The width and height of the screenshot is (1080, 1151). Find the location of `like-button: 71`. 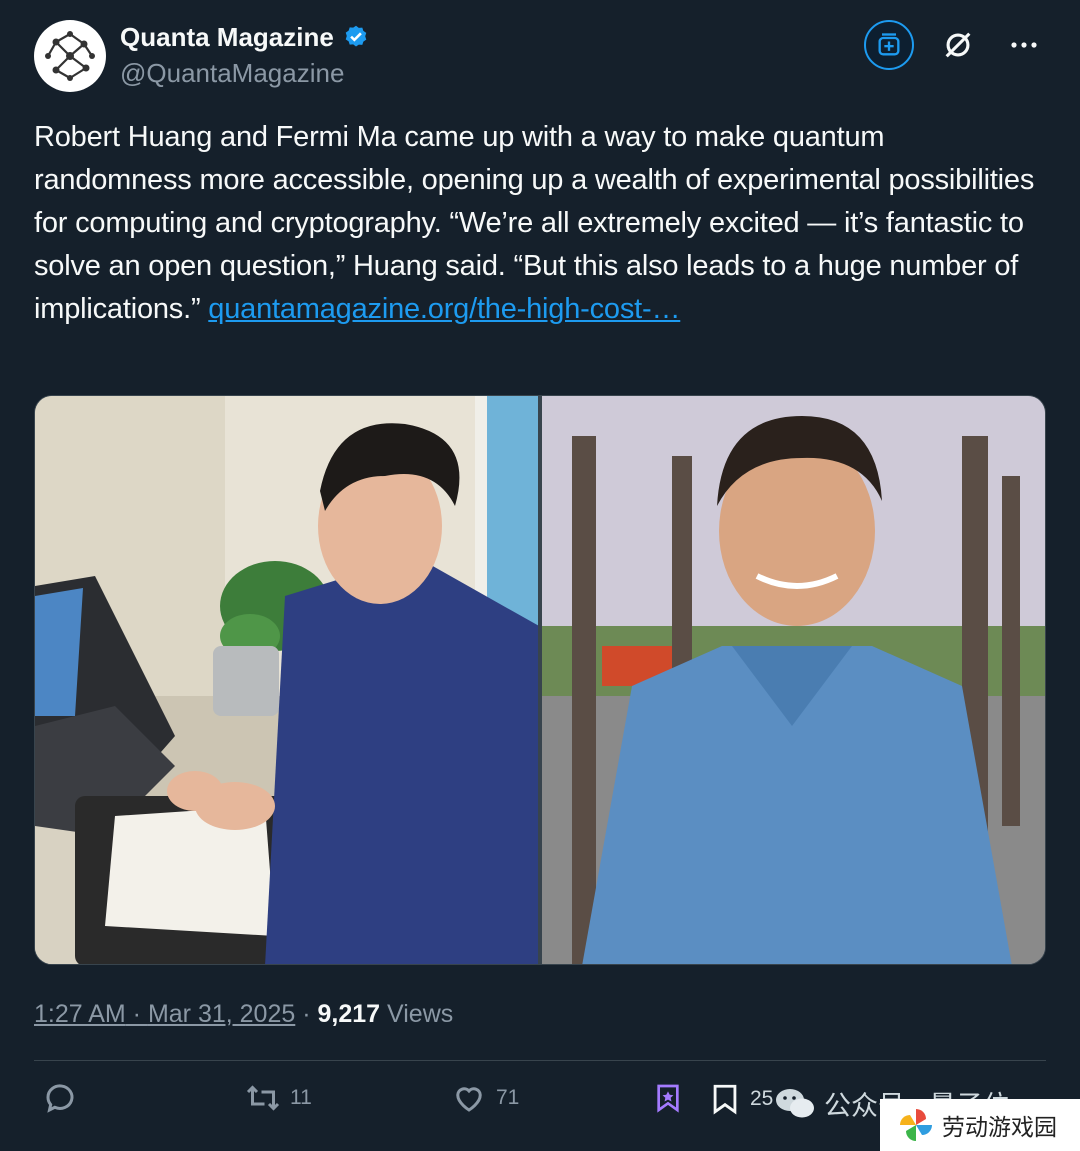

like-button: 71 is located at coordinates (484, 1098).